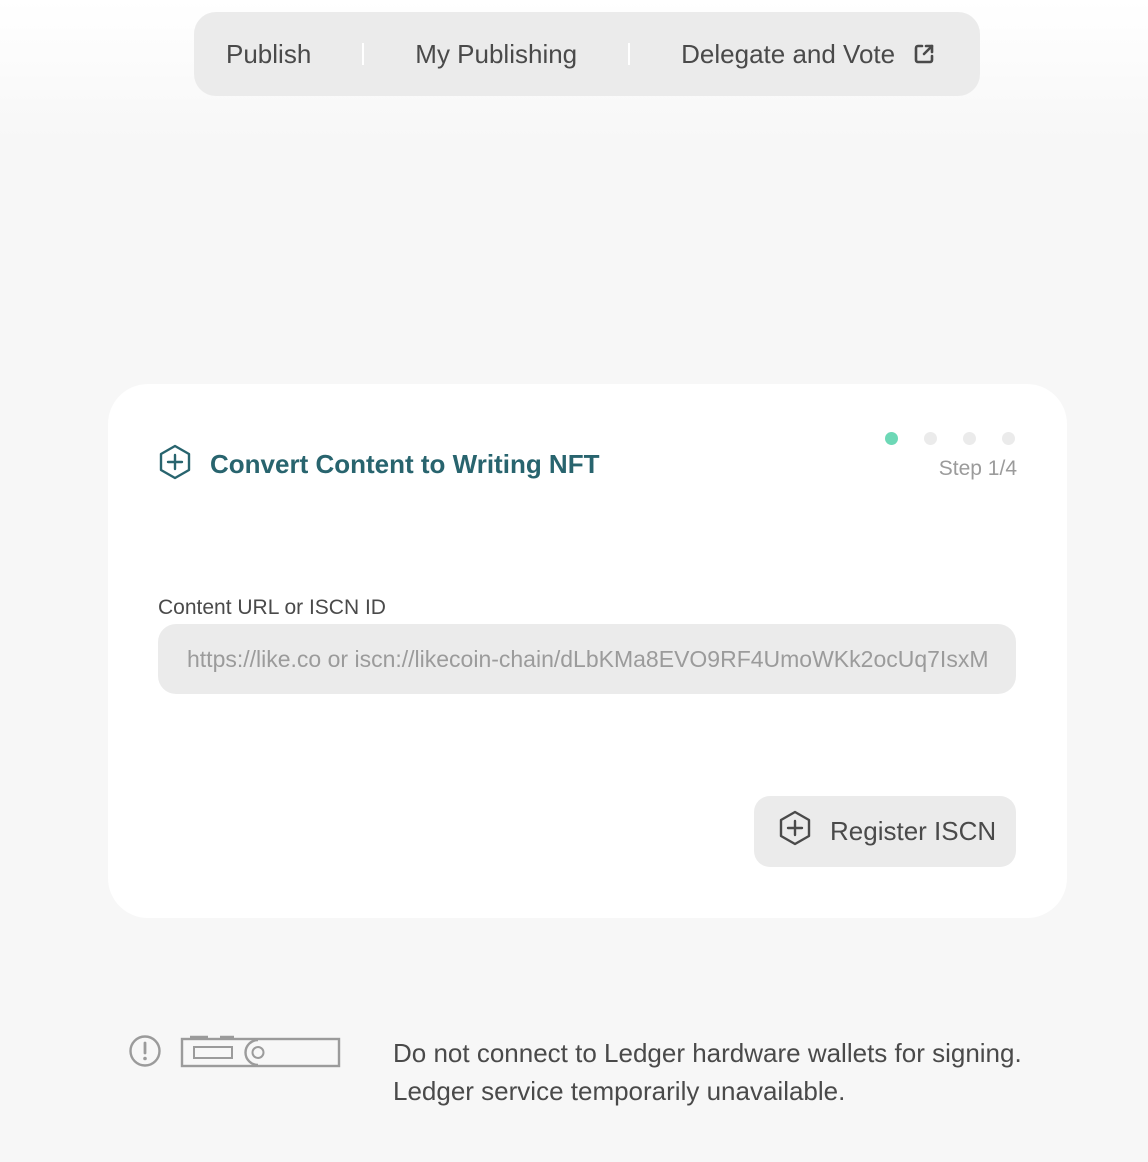 The width and height of the screenshot is (1148, 1162). What do you see at coordinates (951, 438) in the screenshot?
I see `step-dots` at bounding box center [951, 438].